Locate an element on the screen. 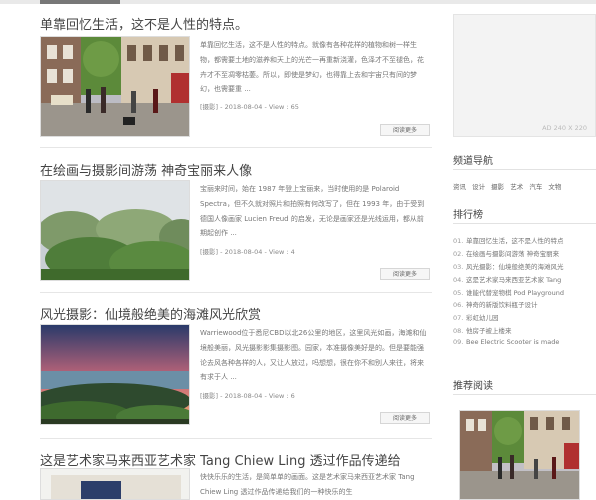 Image resolution: width=596 pixels, height=500 pixels. post-title: 在绘画与摄影间游荡 神奇宝丽来人像 is located at coordinates (236, 169).